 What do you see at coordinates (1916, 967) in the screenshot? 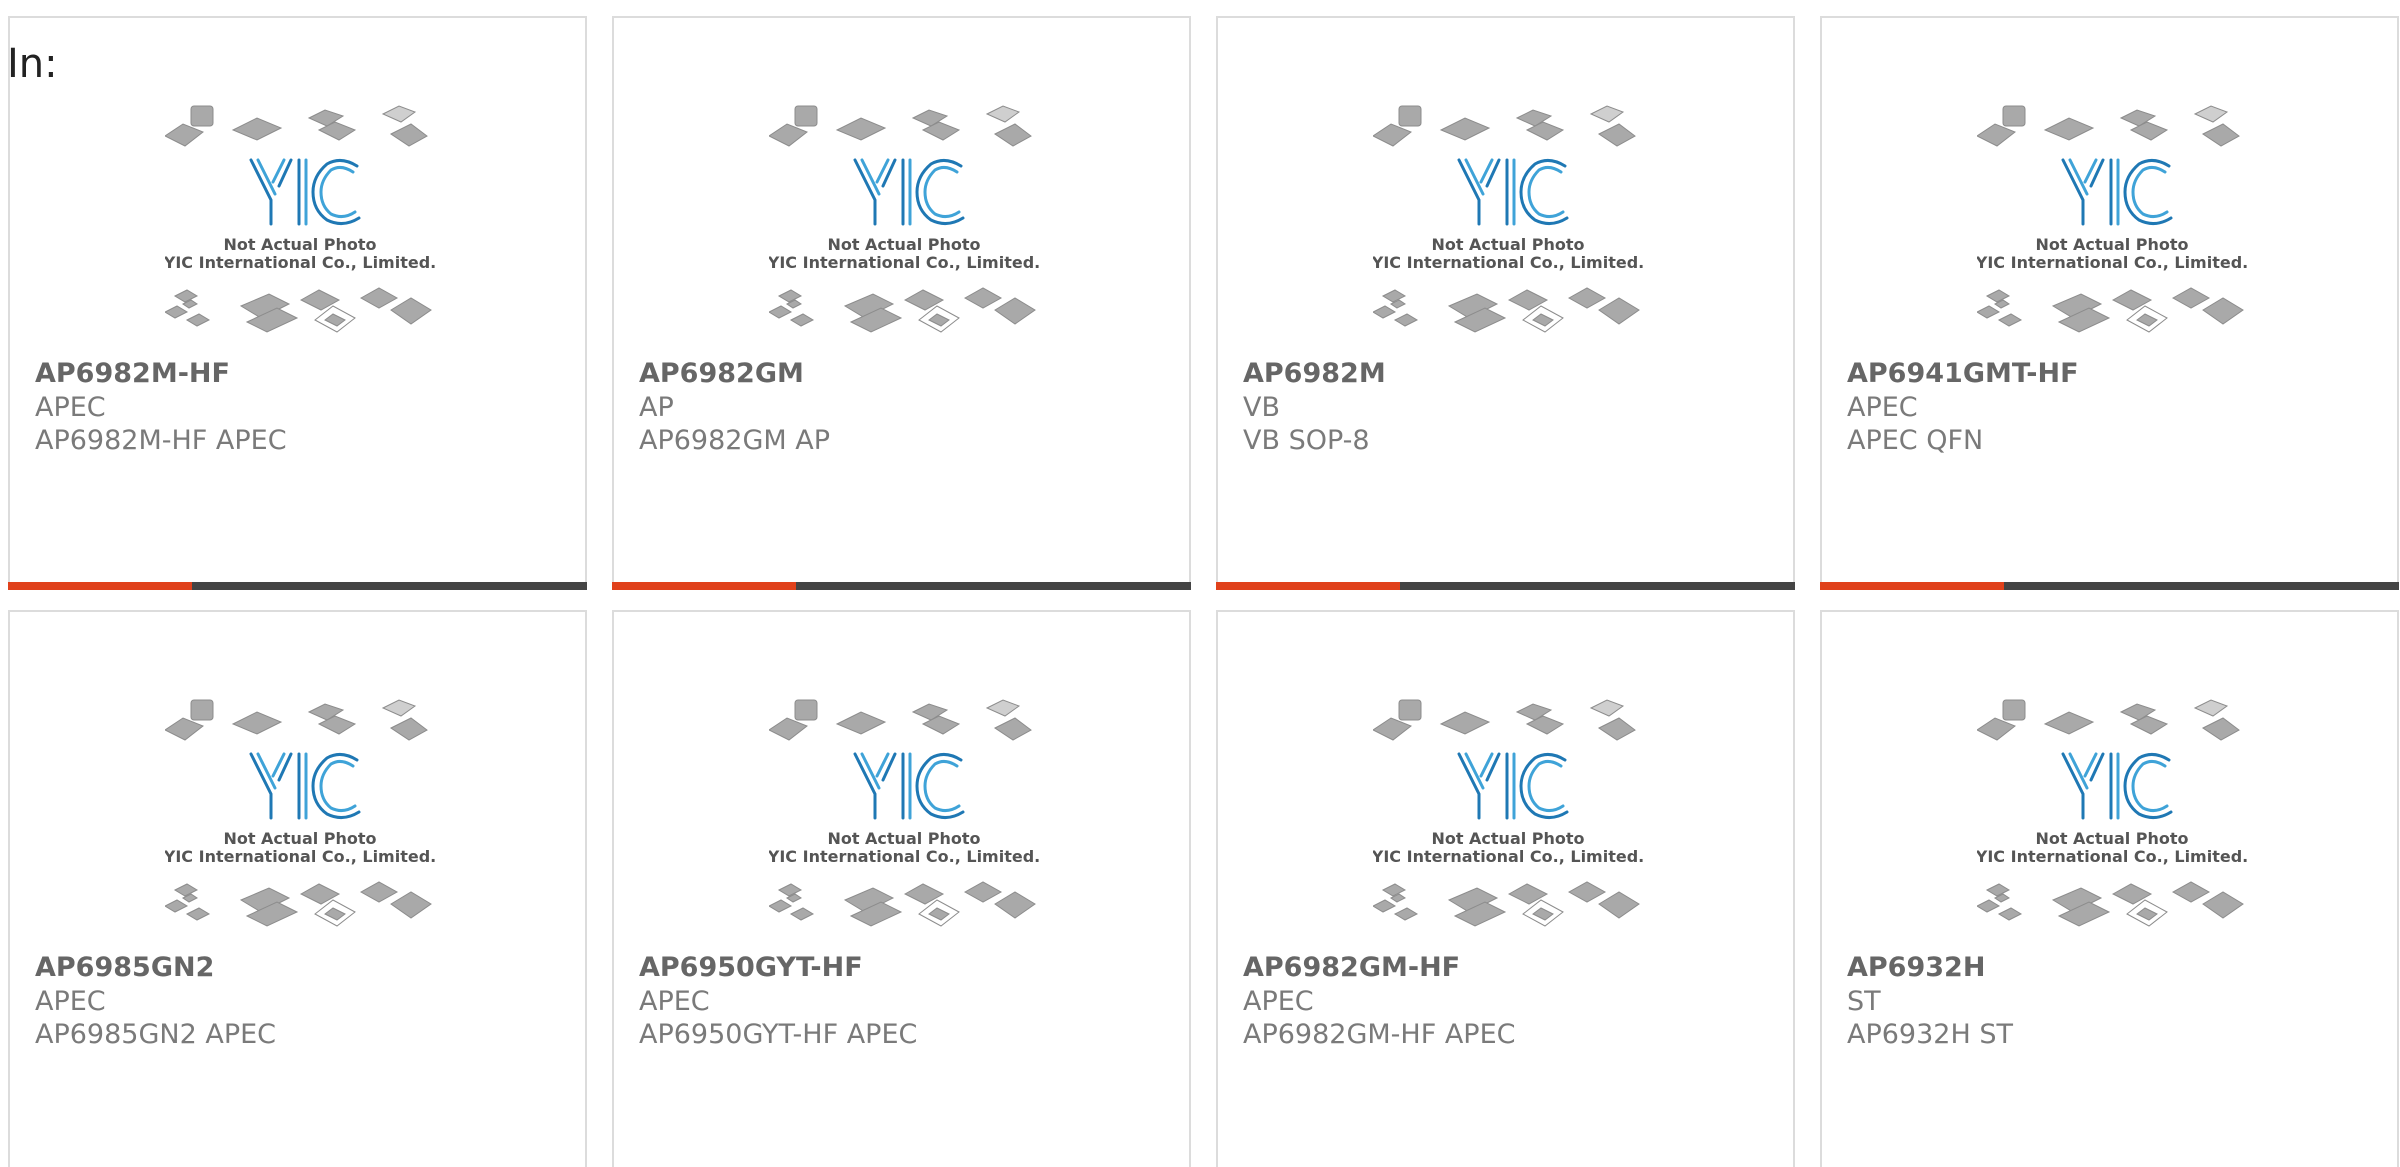
I see `product-part-number: AP6932H` at bounding box center [1916, 967].